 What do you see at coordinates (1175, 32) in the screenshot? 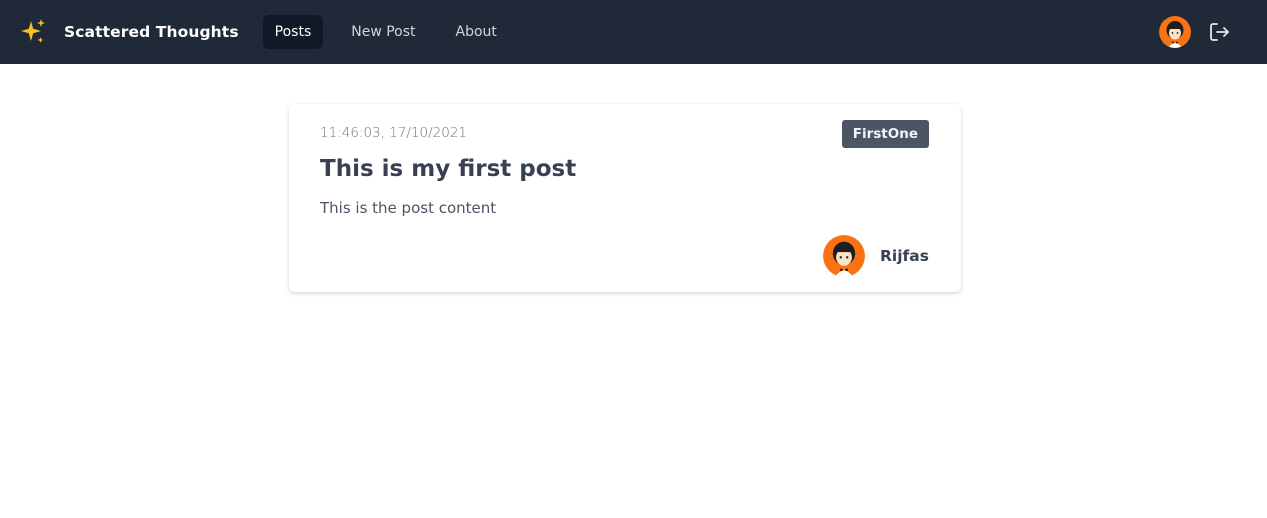
I see `user-avatar` at bounding box center [1175, 32].